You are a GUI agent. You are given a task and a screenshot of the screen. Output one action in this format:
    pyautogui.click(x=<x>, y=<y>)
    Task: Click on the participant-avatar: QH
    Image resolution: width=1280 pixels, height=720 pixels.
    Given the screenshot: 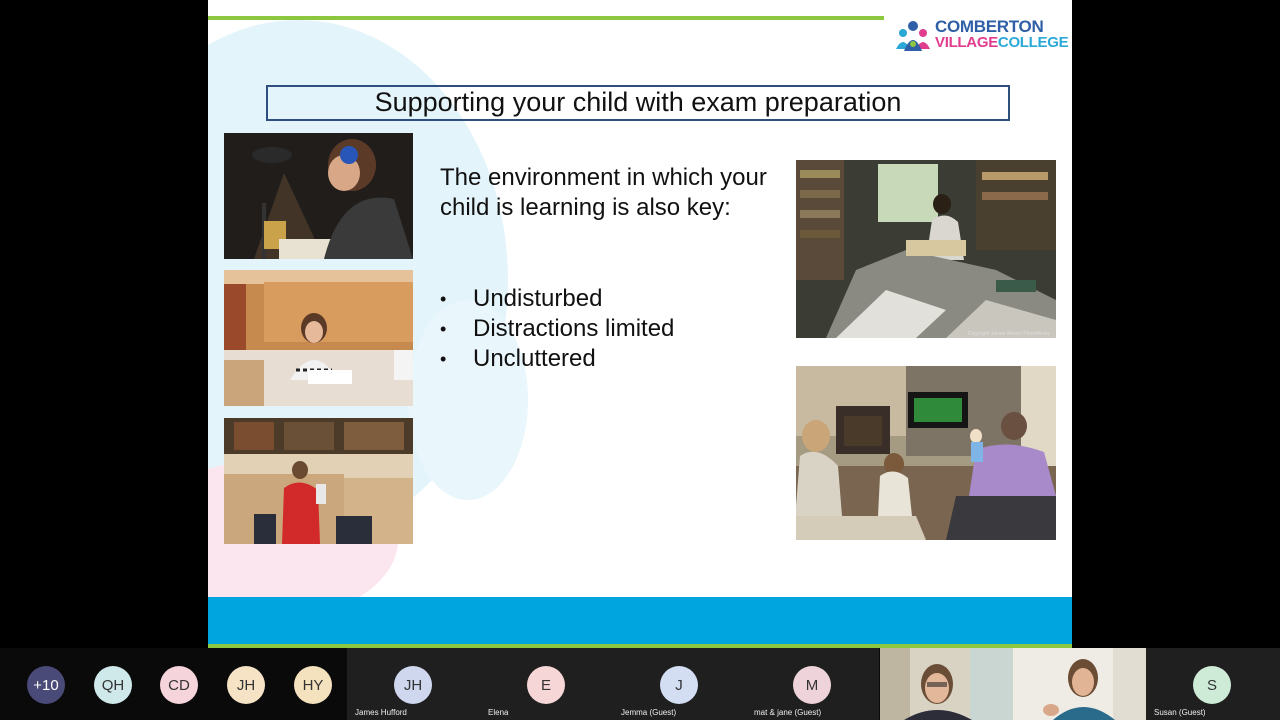 What is the action you would take?
    pyautogui.click(x=113, y=685)
    